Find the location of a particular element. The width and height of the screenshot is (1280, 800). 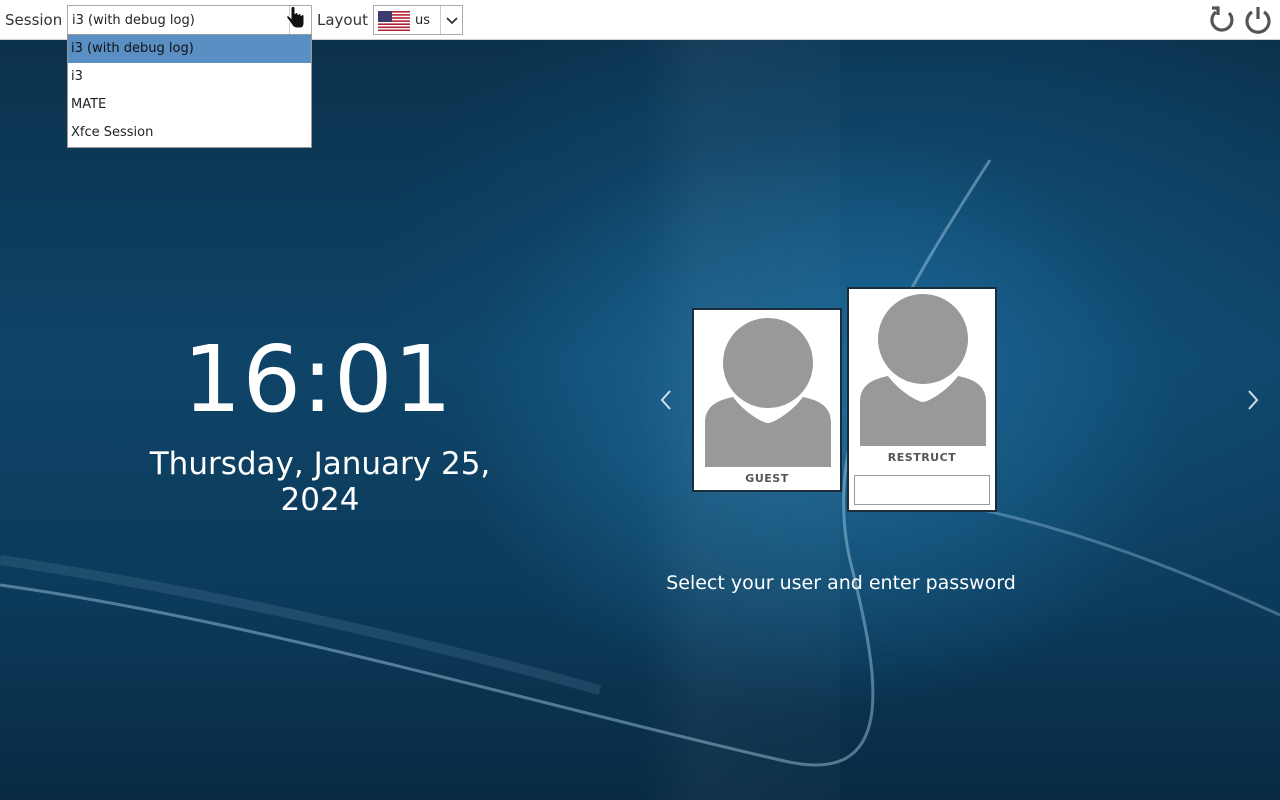

session-select: i3 (with debug log) is located at coordinates (189, 20).